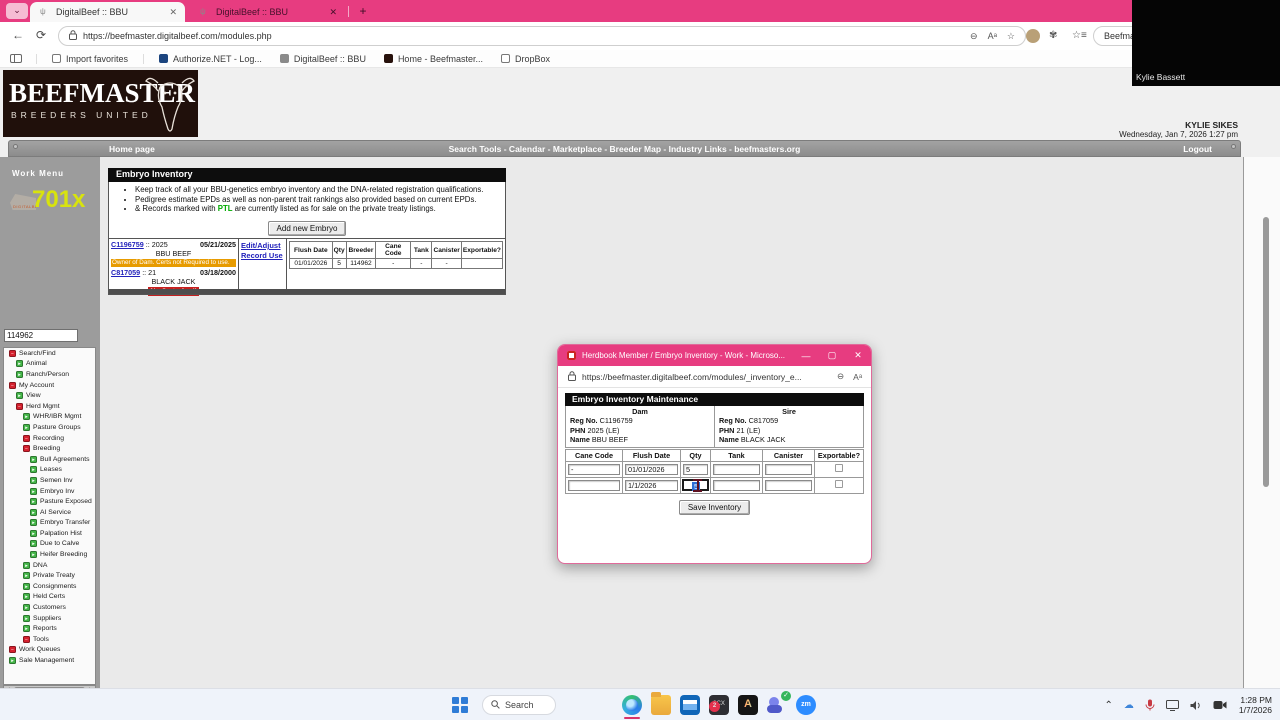 This screenshot has width=1280, height=720. What do you see at coordinates (695, 469) in the screenshot?
I see `qty-input: 5` at bounding box center [695, 469].